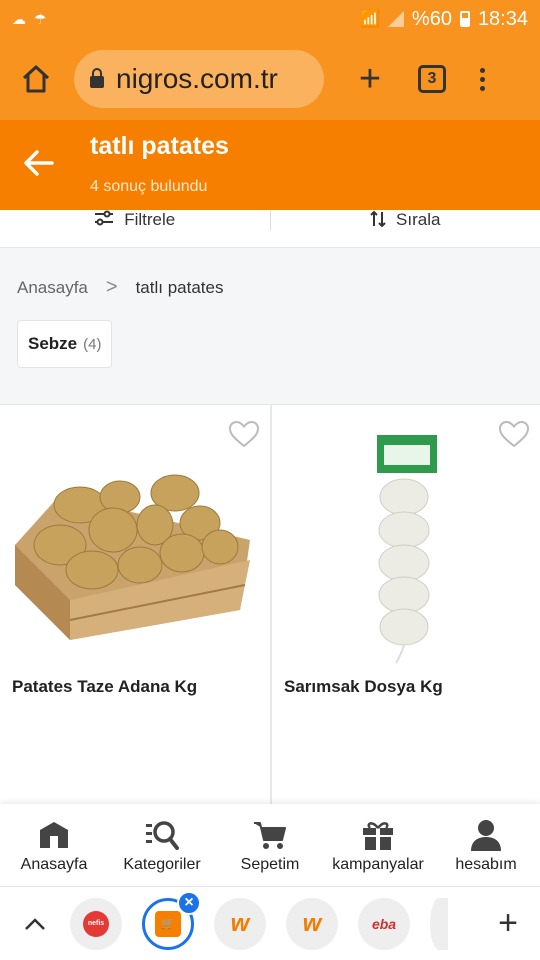  Describe the element at coordinates (431, 18) in the screenshot. I see `battery-percent: %60` at that location.